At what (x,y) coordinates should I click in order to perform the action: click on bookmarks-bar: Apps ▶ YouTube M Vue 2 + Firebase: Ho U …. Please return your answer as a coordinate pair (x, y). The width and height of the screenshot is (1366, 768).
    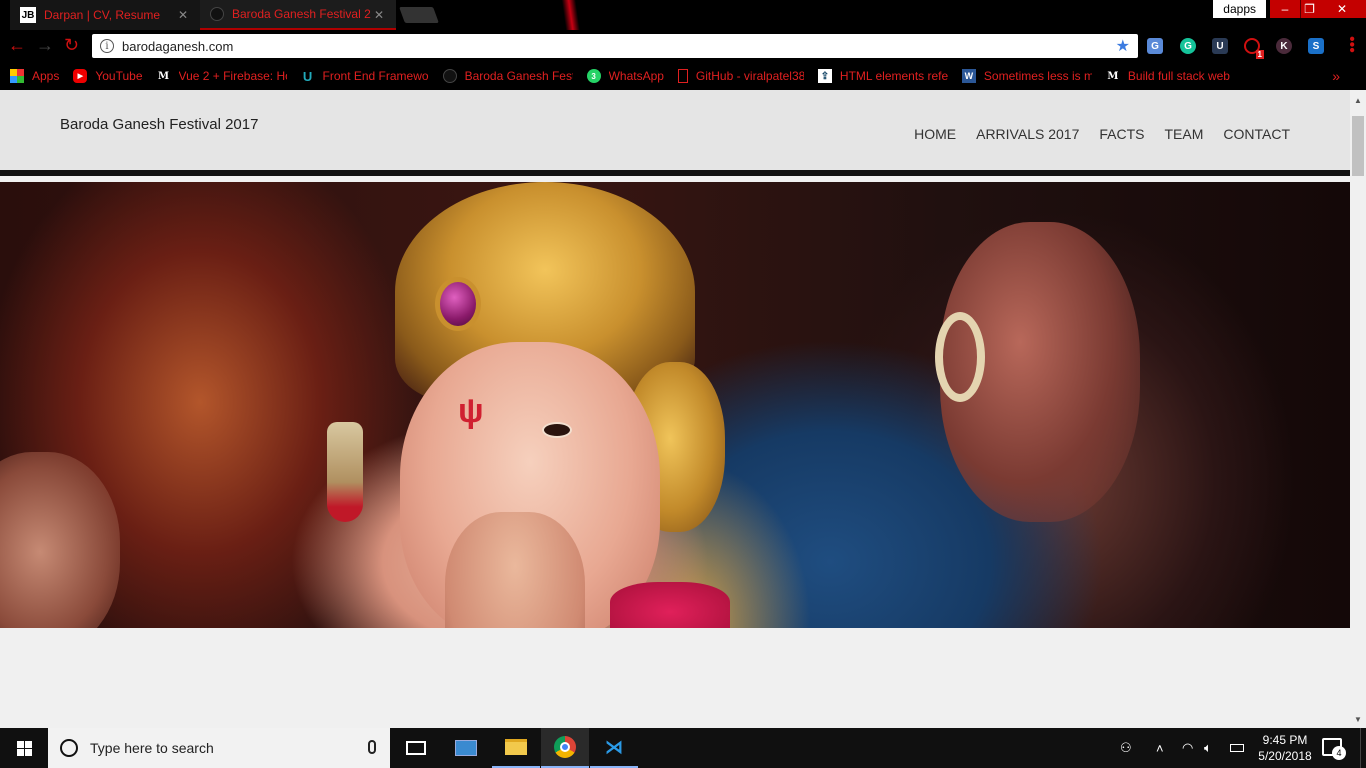
    Looking at the image, I should click on (683, 76).